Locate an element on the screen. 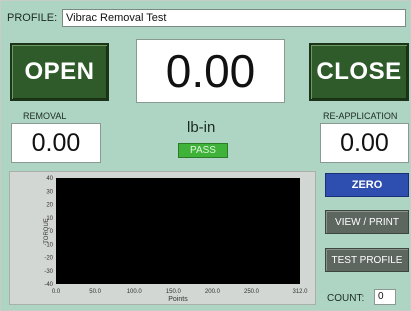 The width and height of the screenshot is (411, 311). count-value: 0 is located at coordinates (385, 297).